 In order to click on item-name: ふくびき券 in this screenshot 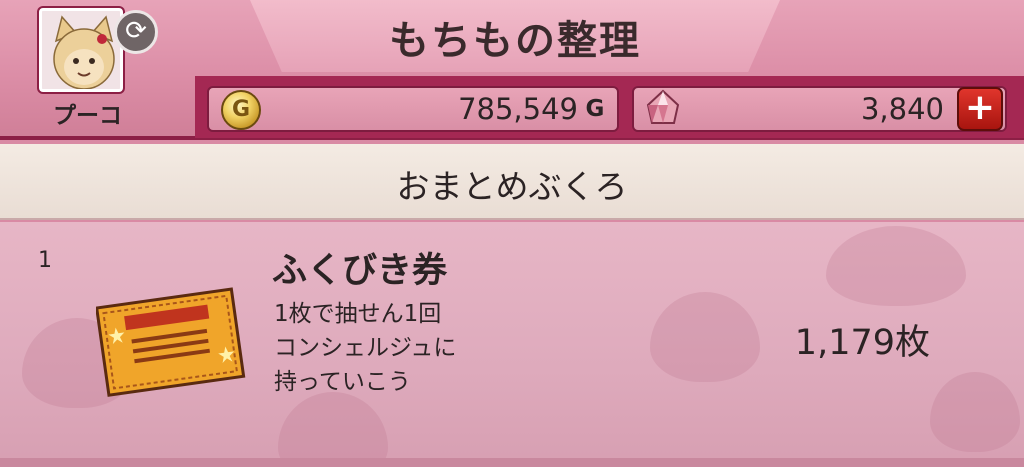, I will do `click(360, 271)`.